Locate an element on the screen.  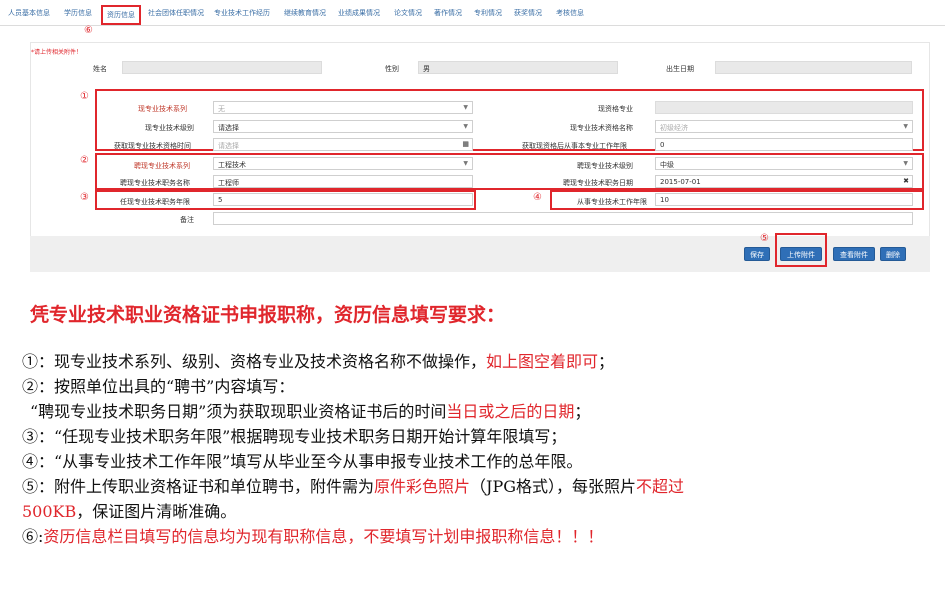
instruction-1-end: ； is located at coordinates (606, 361).